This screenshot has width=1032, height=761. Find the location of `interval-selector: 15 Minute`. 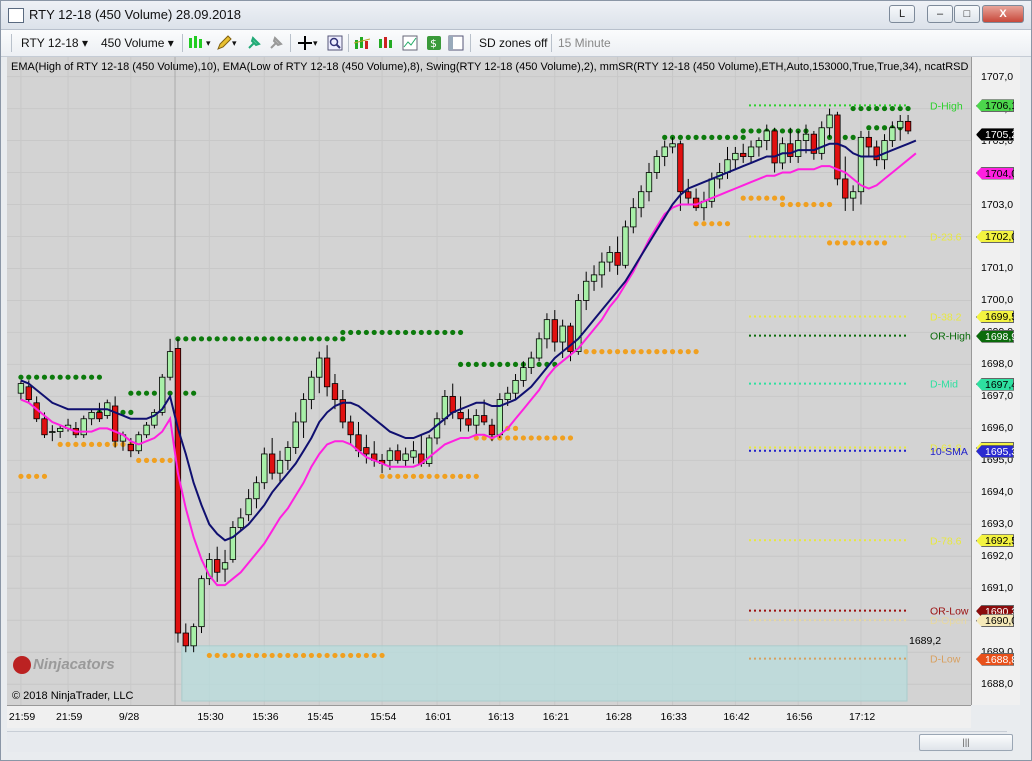

interval-selector: 15 Minute is located at coordinates (584, 43).